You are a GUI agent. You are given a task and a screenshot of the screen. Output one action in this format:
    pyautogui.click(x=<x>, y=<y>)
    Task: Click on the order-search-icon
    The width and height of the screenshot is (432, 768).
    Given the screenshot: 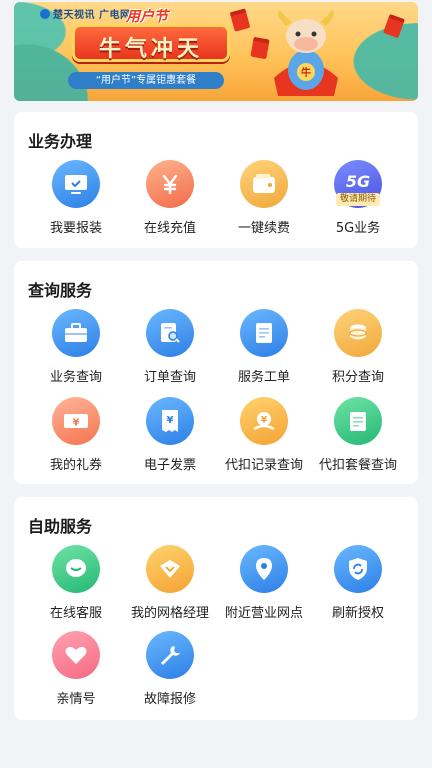 What is the action you would take?
    pyautogui.click(x=170, y=333)
    